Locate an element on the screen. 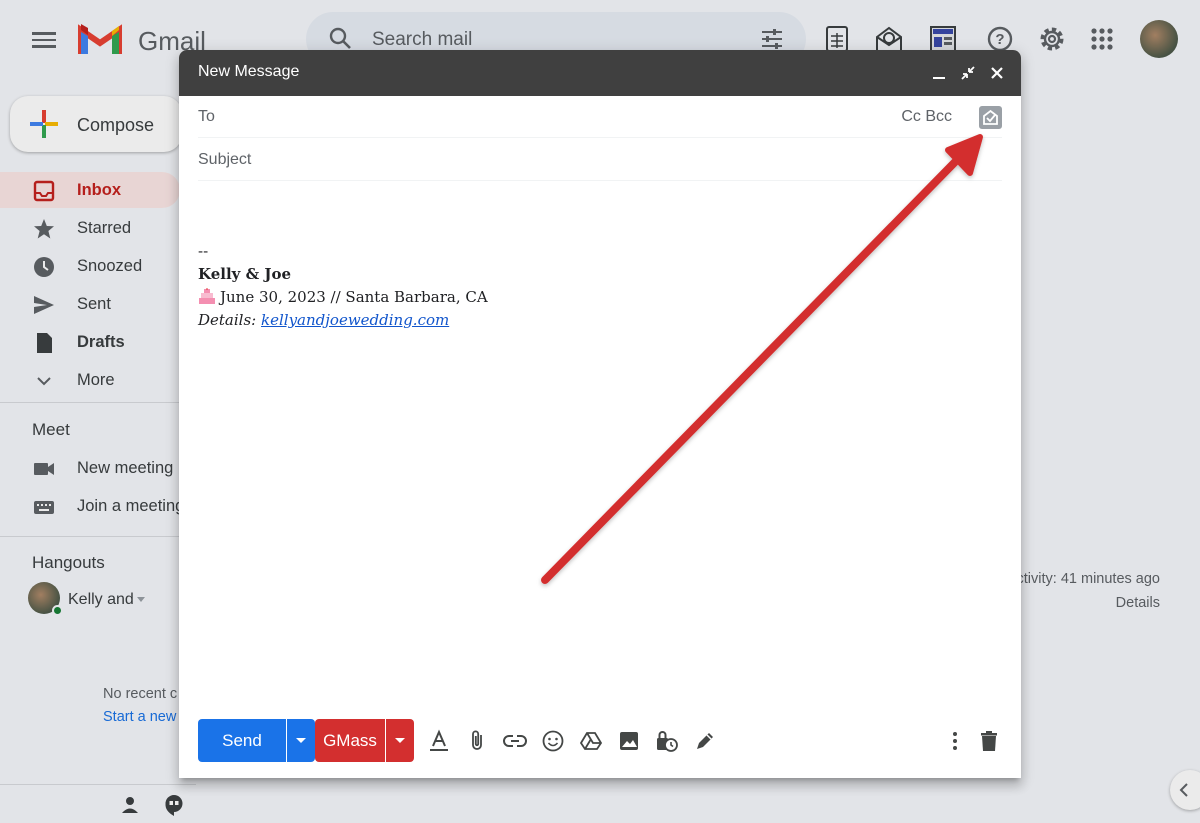 This screenshot has width=1200, height=823. signature-details-line: Details: kellyandjoewedding.com is located at coordinates (343, 320).